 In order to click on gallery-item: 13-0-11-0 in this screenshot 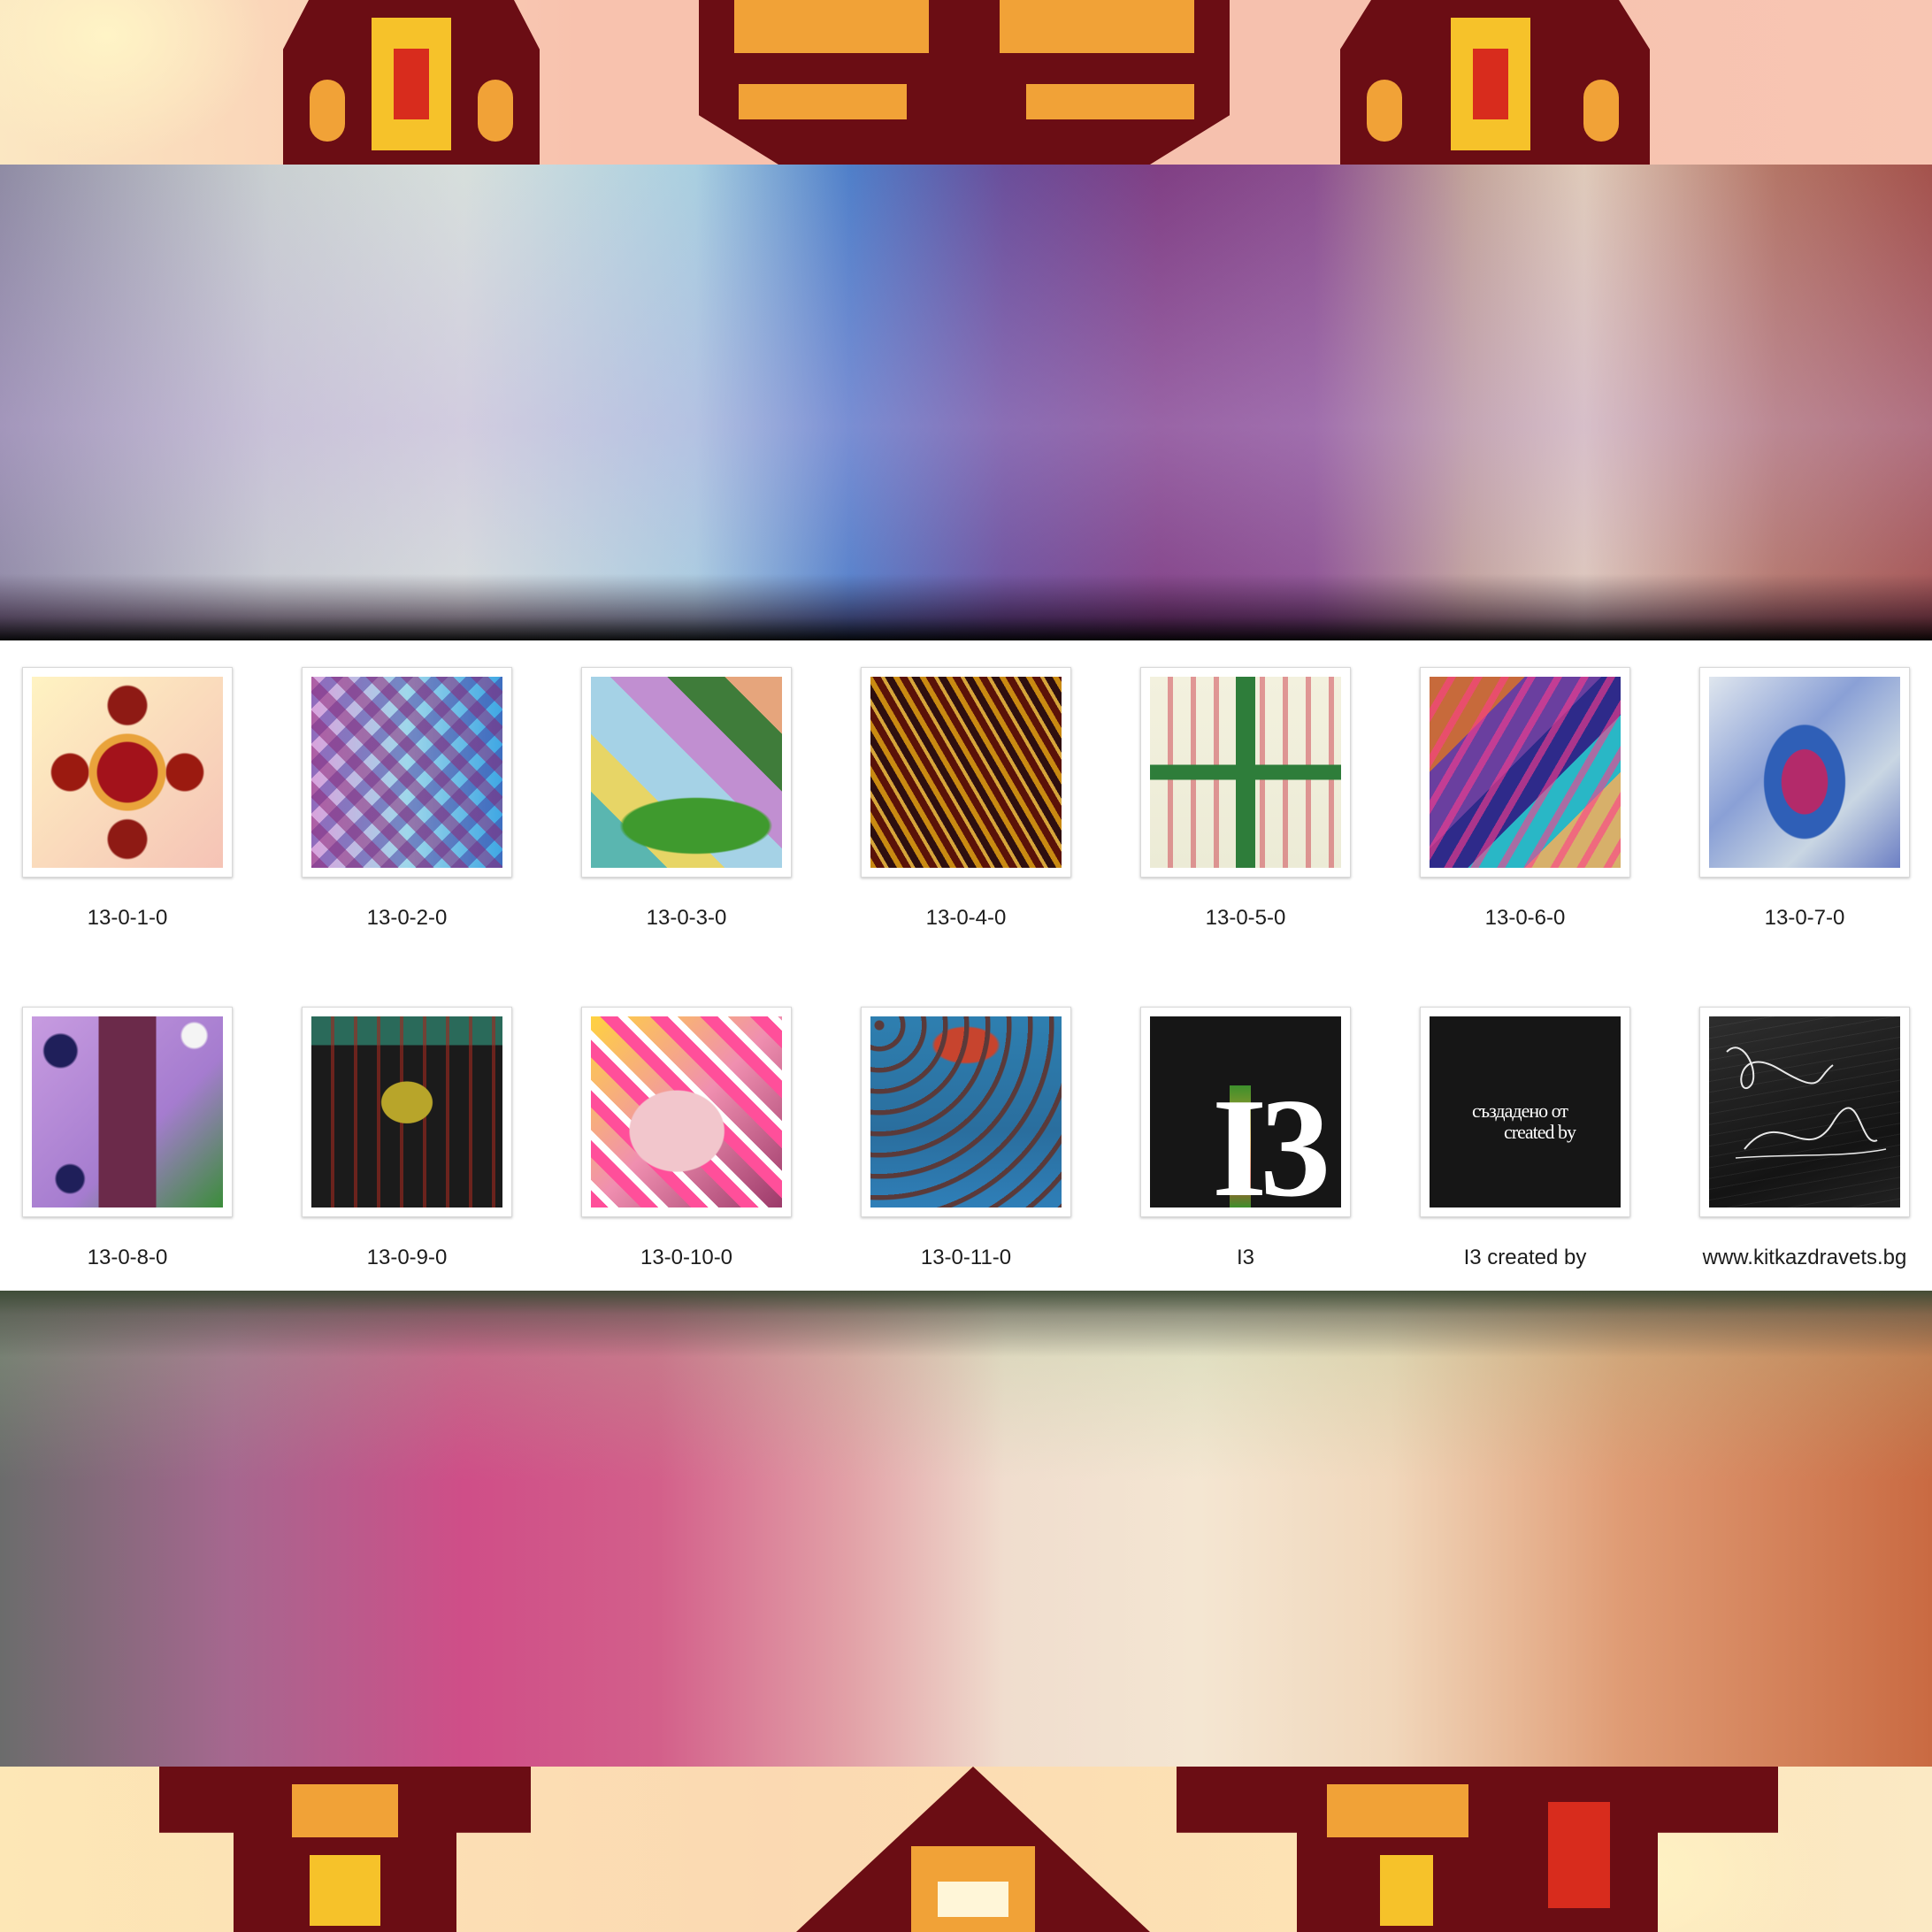, I will do `click(966, 1126)`.